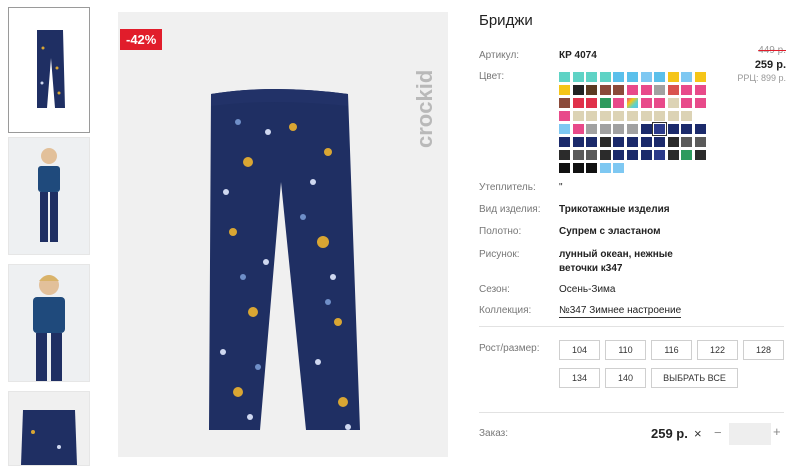 This screenshot has width=800, height=466. What do you see at coordinates (625, 378) in the screenshot?
I see `size-option-140: 140` at bounding box center [625, 378].